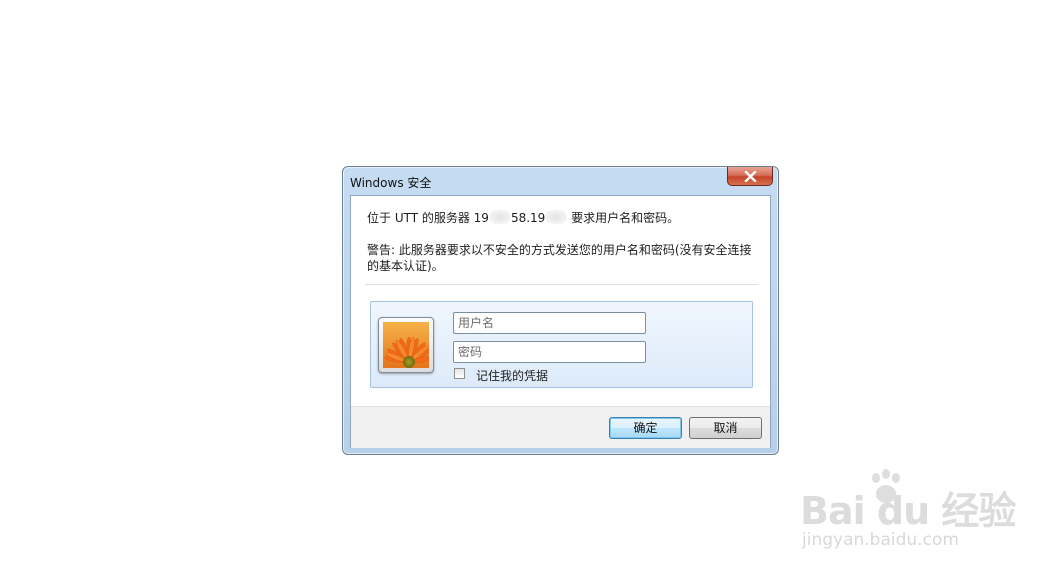 The image size is (1043, 576). Describe the element at coordinates (560, 427) in the screenshot. I see `button-bar: 确定 取消` at that location.